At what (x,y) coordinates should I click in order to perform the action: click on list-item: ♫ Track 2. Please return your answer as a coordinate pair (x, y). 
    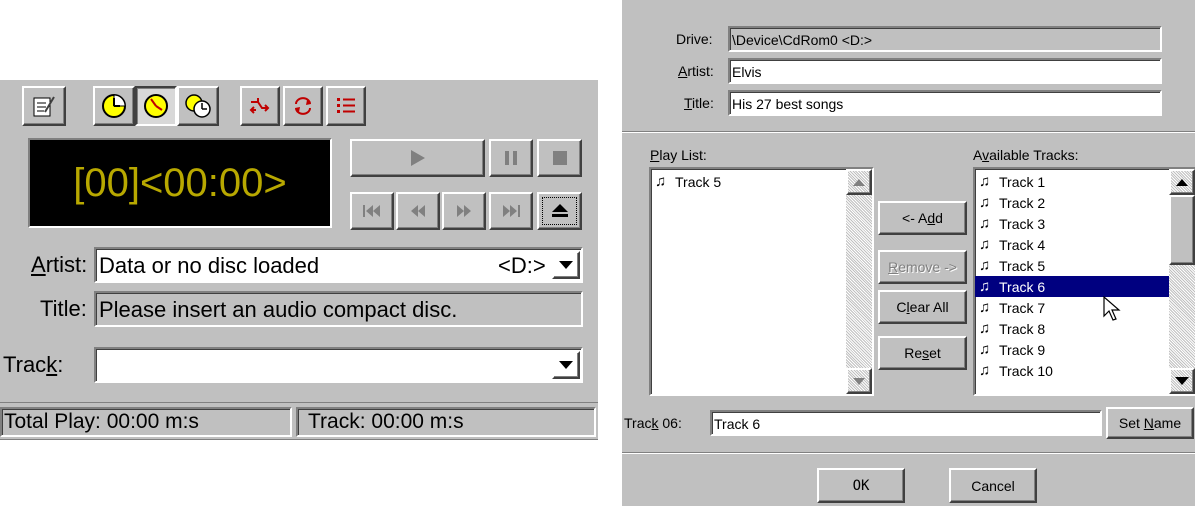
    Looking at the image, I should click on (1072, 202).